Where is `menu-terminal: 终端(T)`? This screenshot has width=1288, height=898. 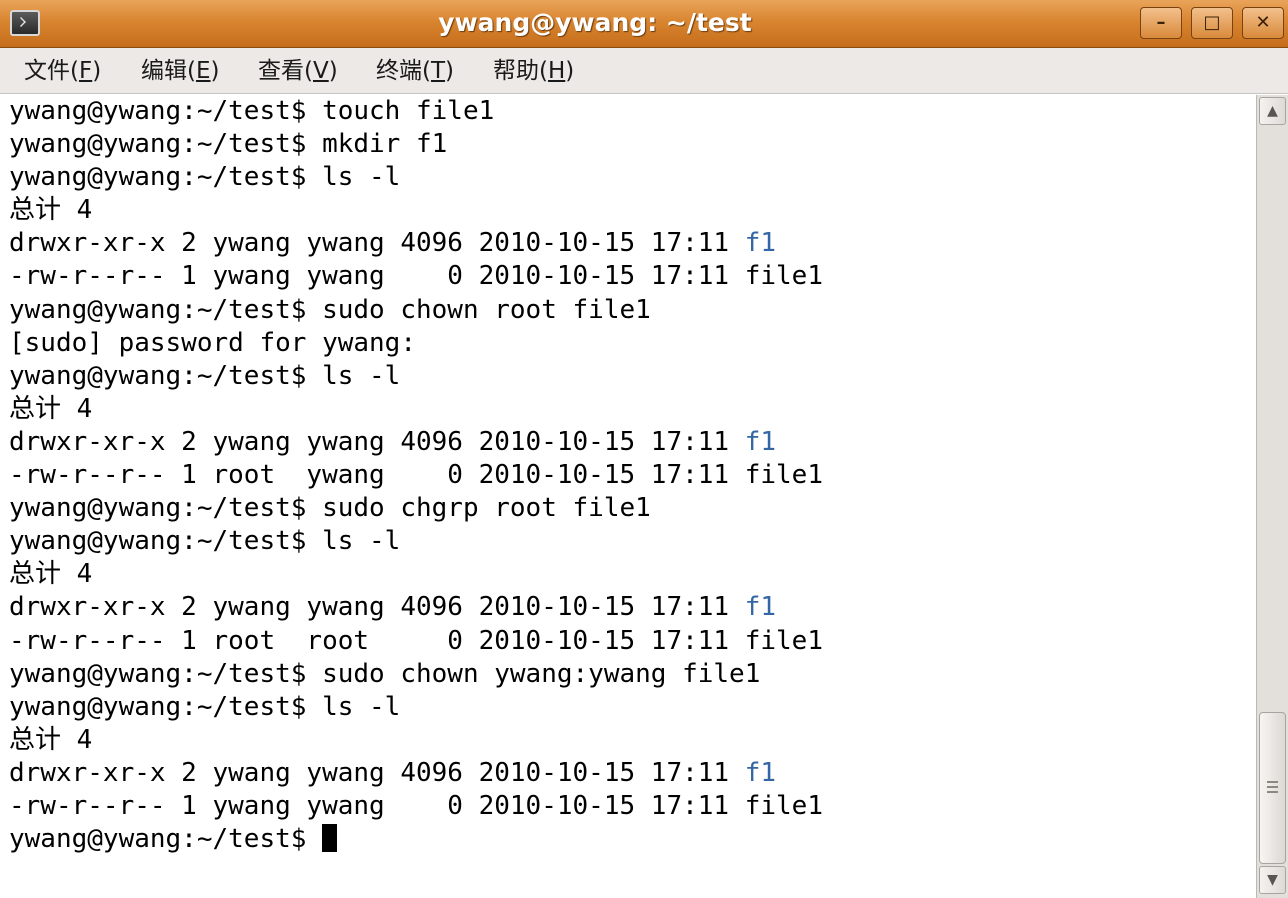 menu-terminal: 终端(T) is located at coordinates (415, 71).